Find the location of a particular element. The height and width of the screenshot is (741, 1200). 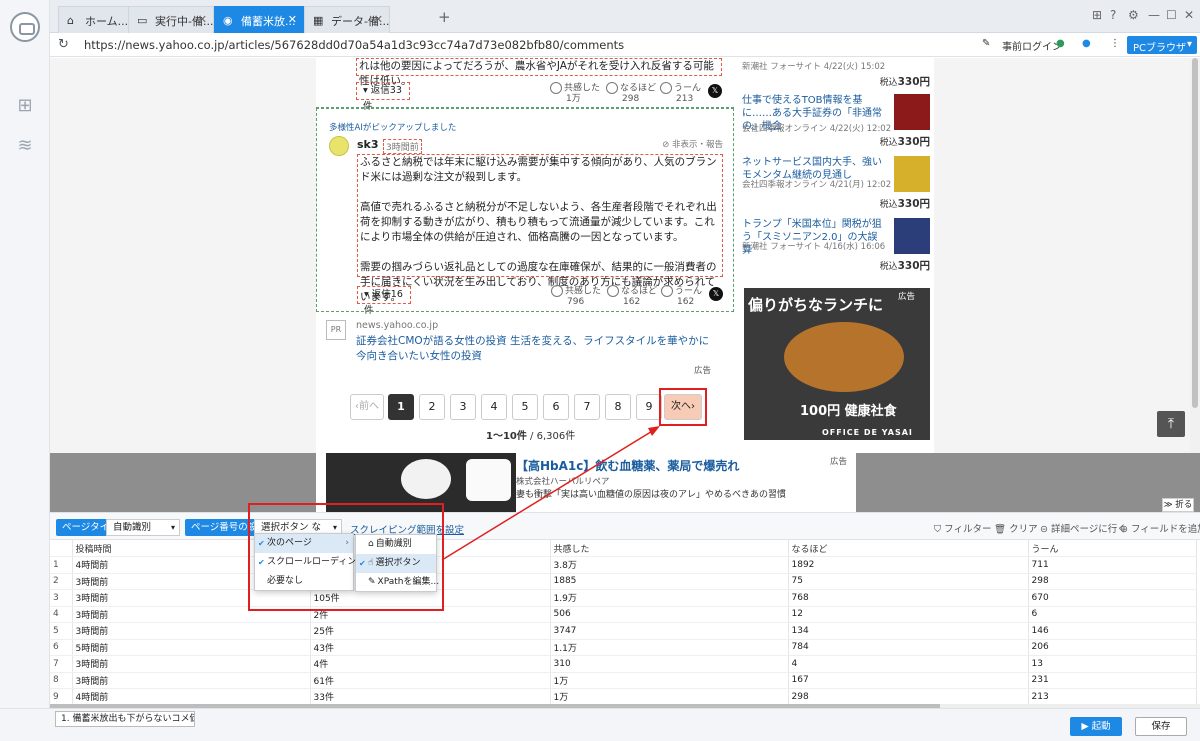

close-window-icon: ✕ is located at coordinates (1189, 15).